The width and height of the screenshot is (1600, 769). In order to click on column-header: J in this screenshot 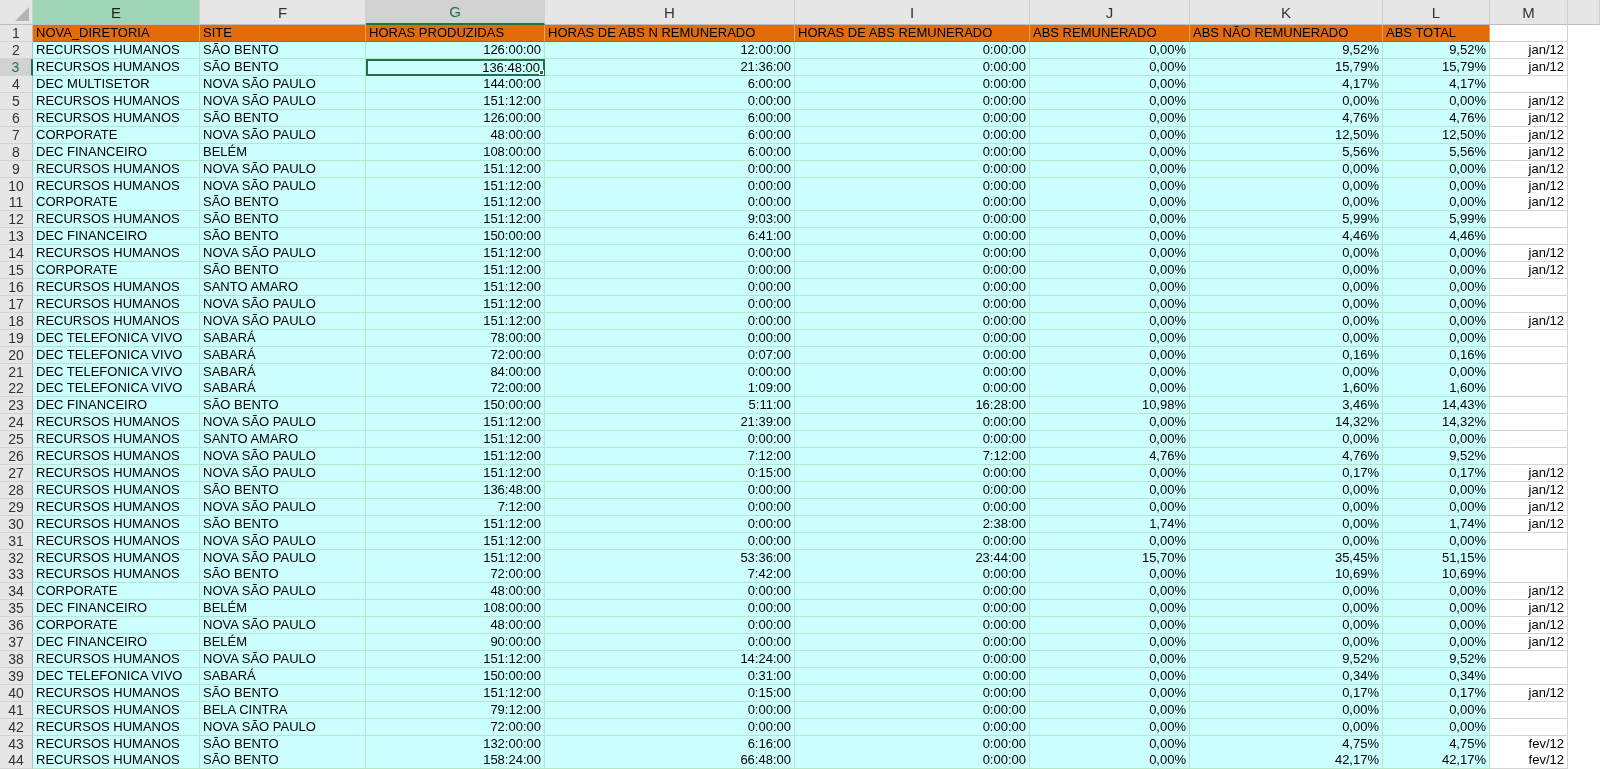, I will do `click(1110, 12)`.